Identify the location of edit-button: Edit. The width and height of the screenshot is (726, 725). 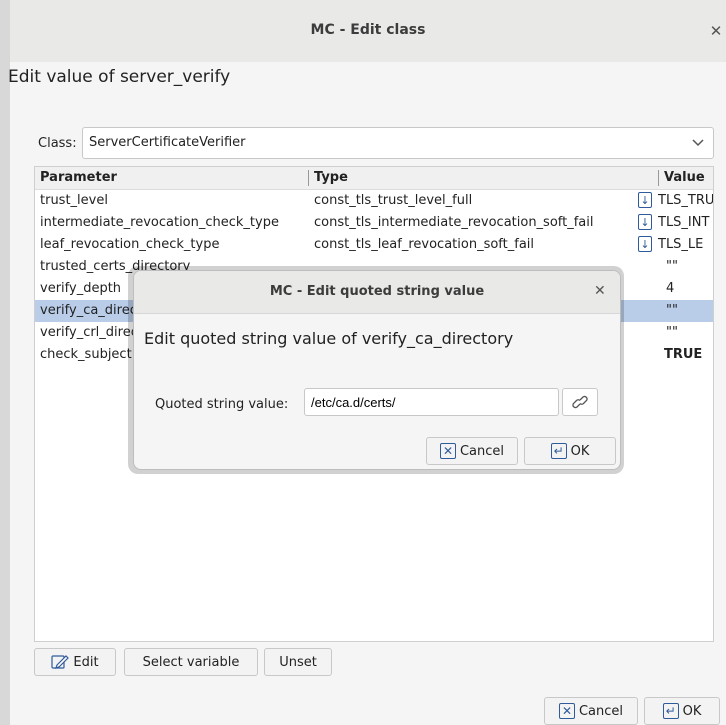
(75, 662).